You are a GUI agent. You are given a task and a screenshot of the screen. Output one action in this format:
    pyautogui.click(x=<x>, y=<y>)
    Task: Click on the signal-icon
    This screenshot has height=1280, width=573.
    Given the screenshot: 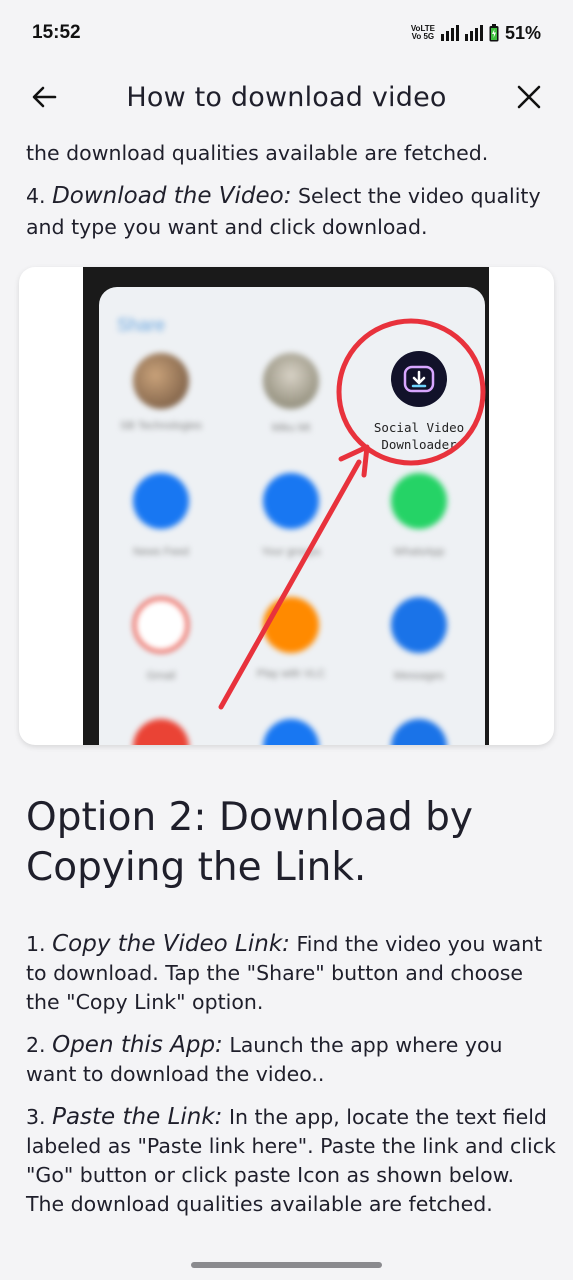 What is the action you would take?
    pyautogui.click(x=449, y=33)
    